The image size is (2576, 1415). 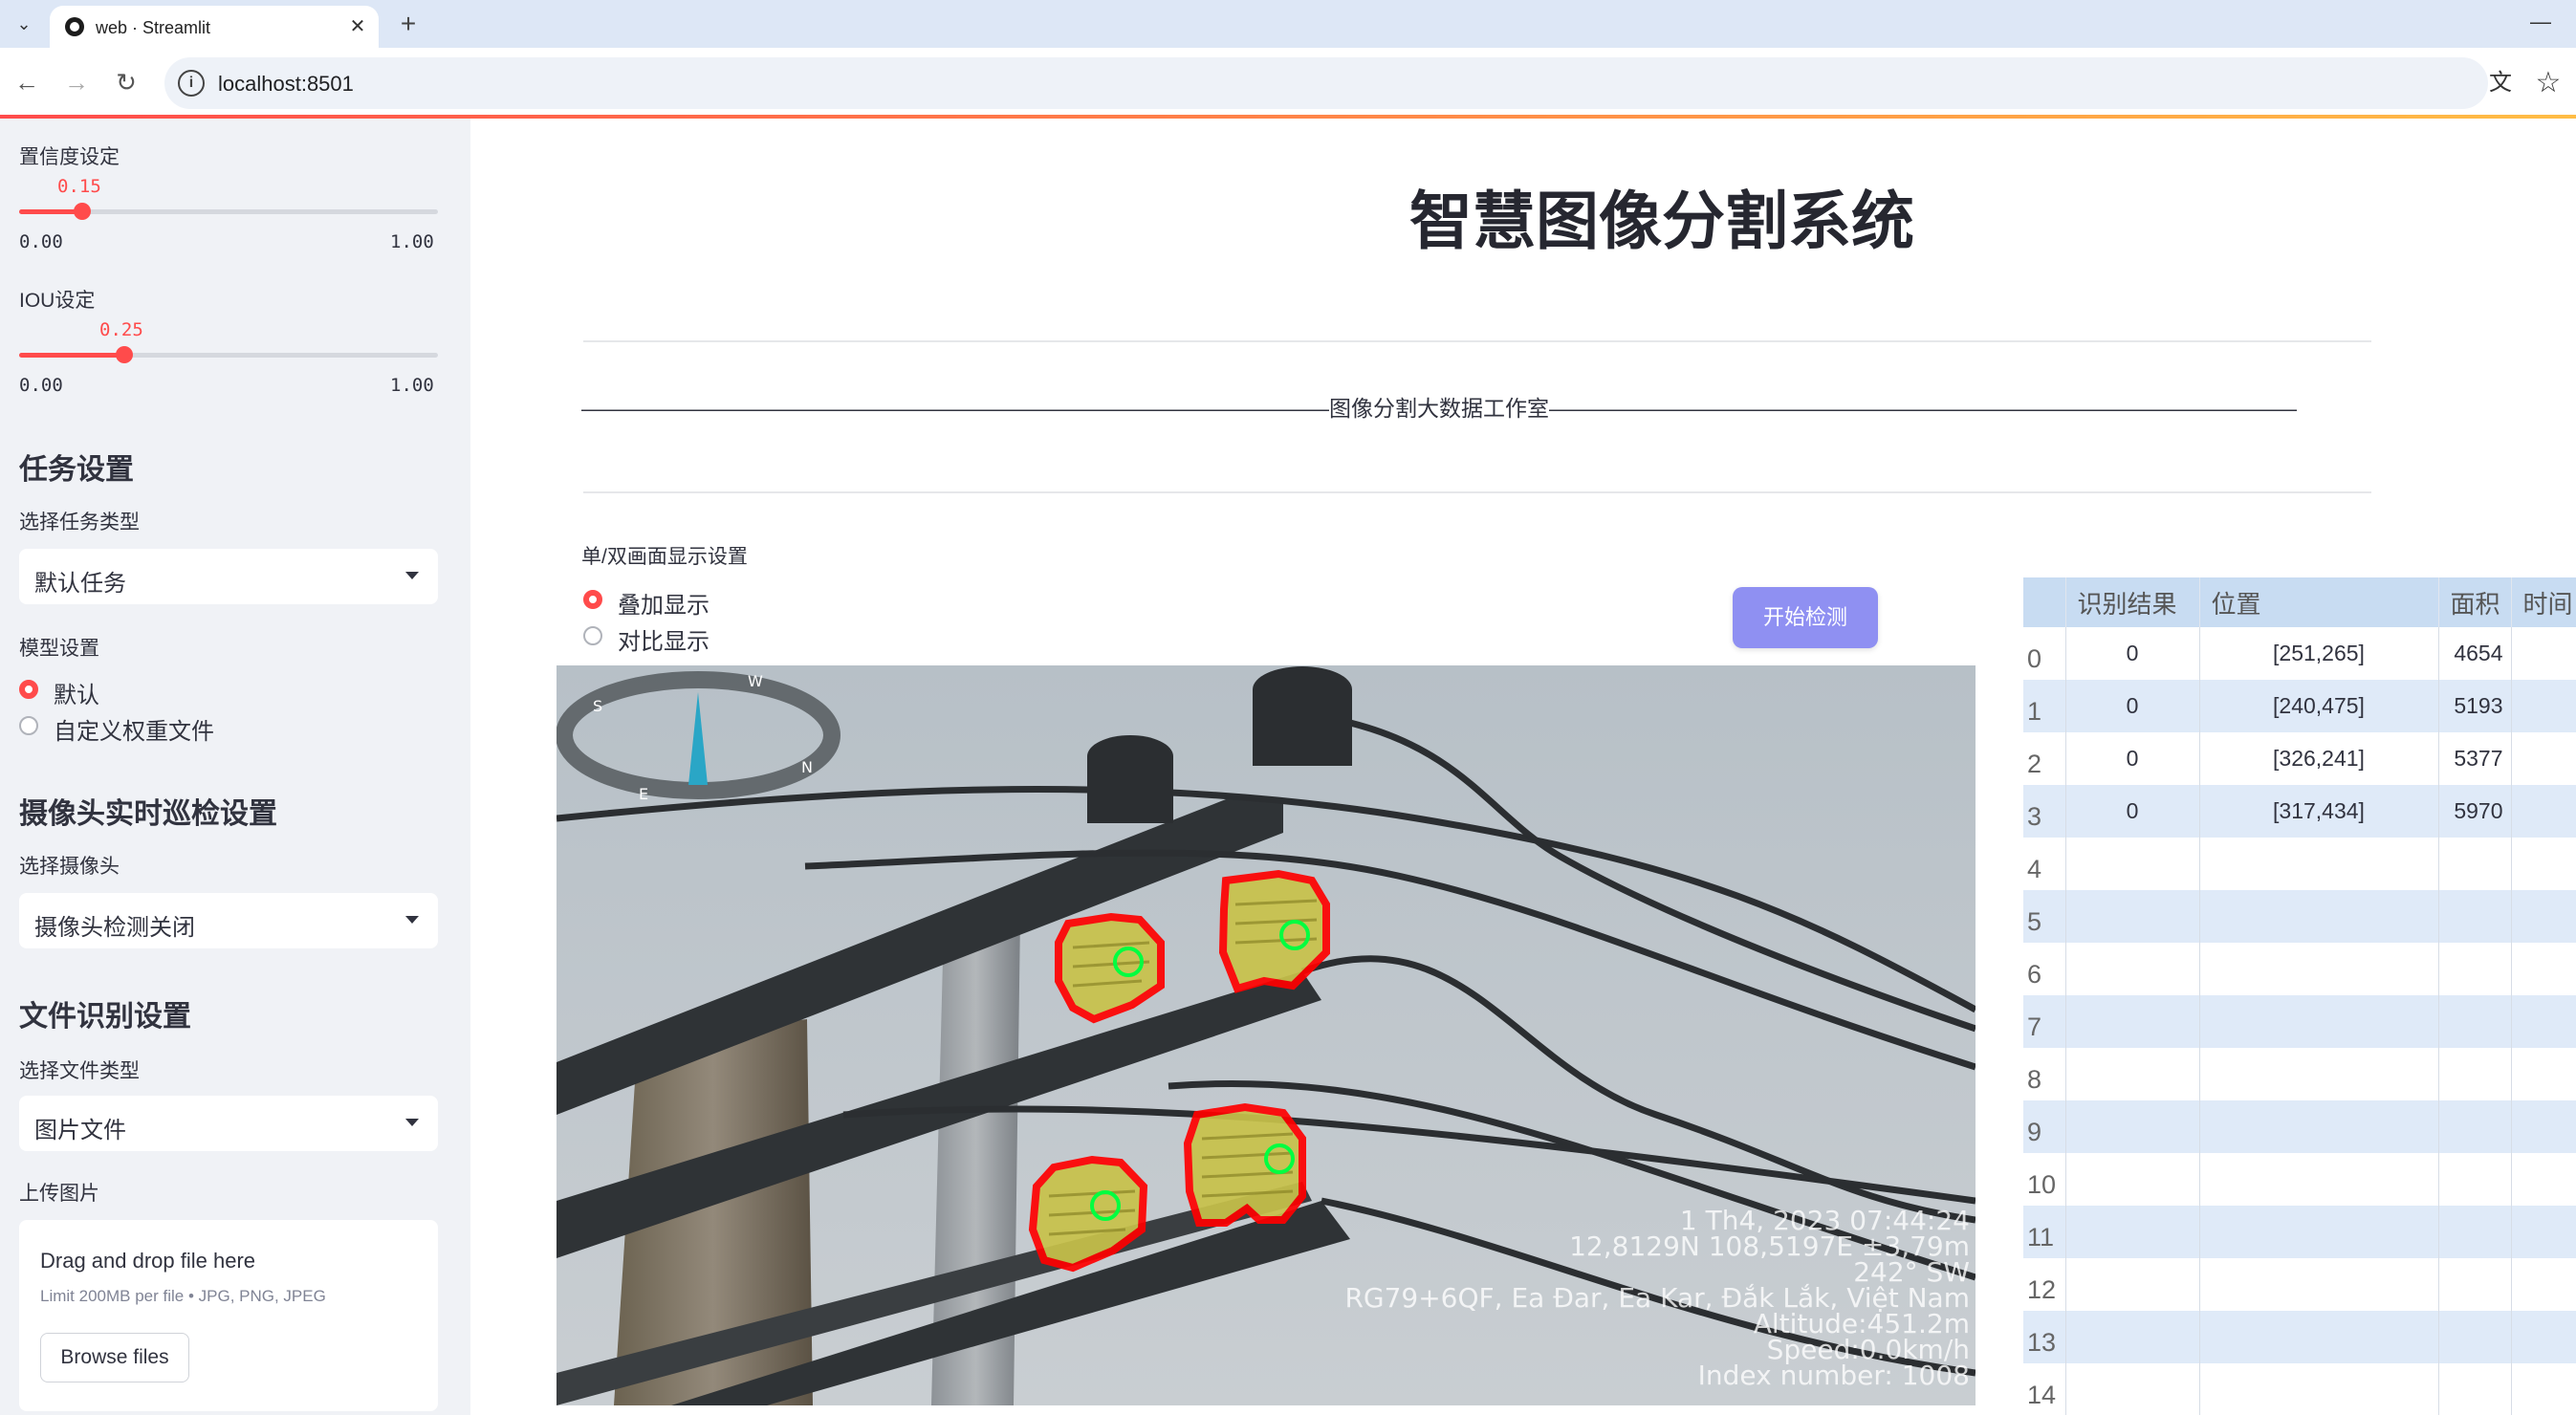 What do you see at coordinates (2319, 602) in the screenshot?
I see `column-header-position: 位置` at bounding box center [2319, 602].